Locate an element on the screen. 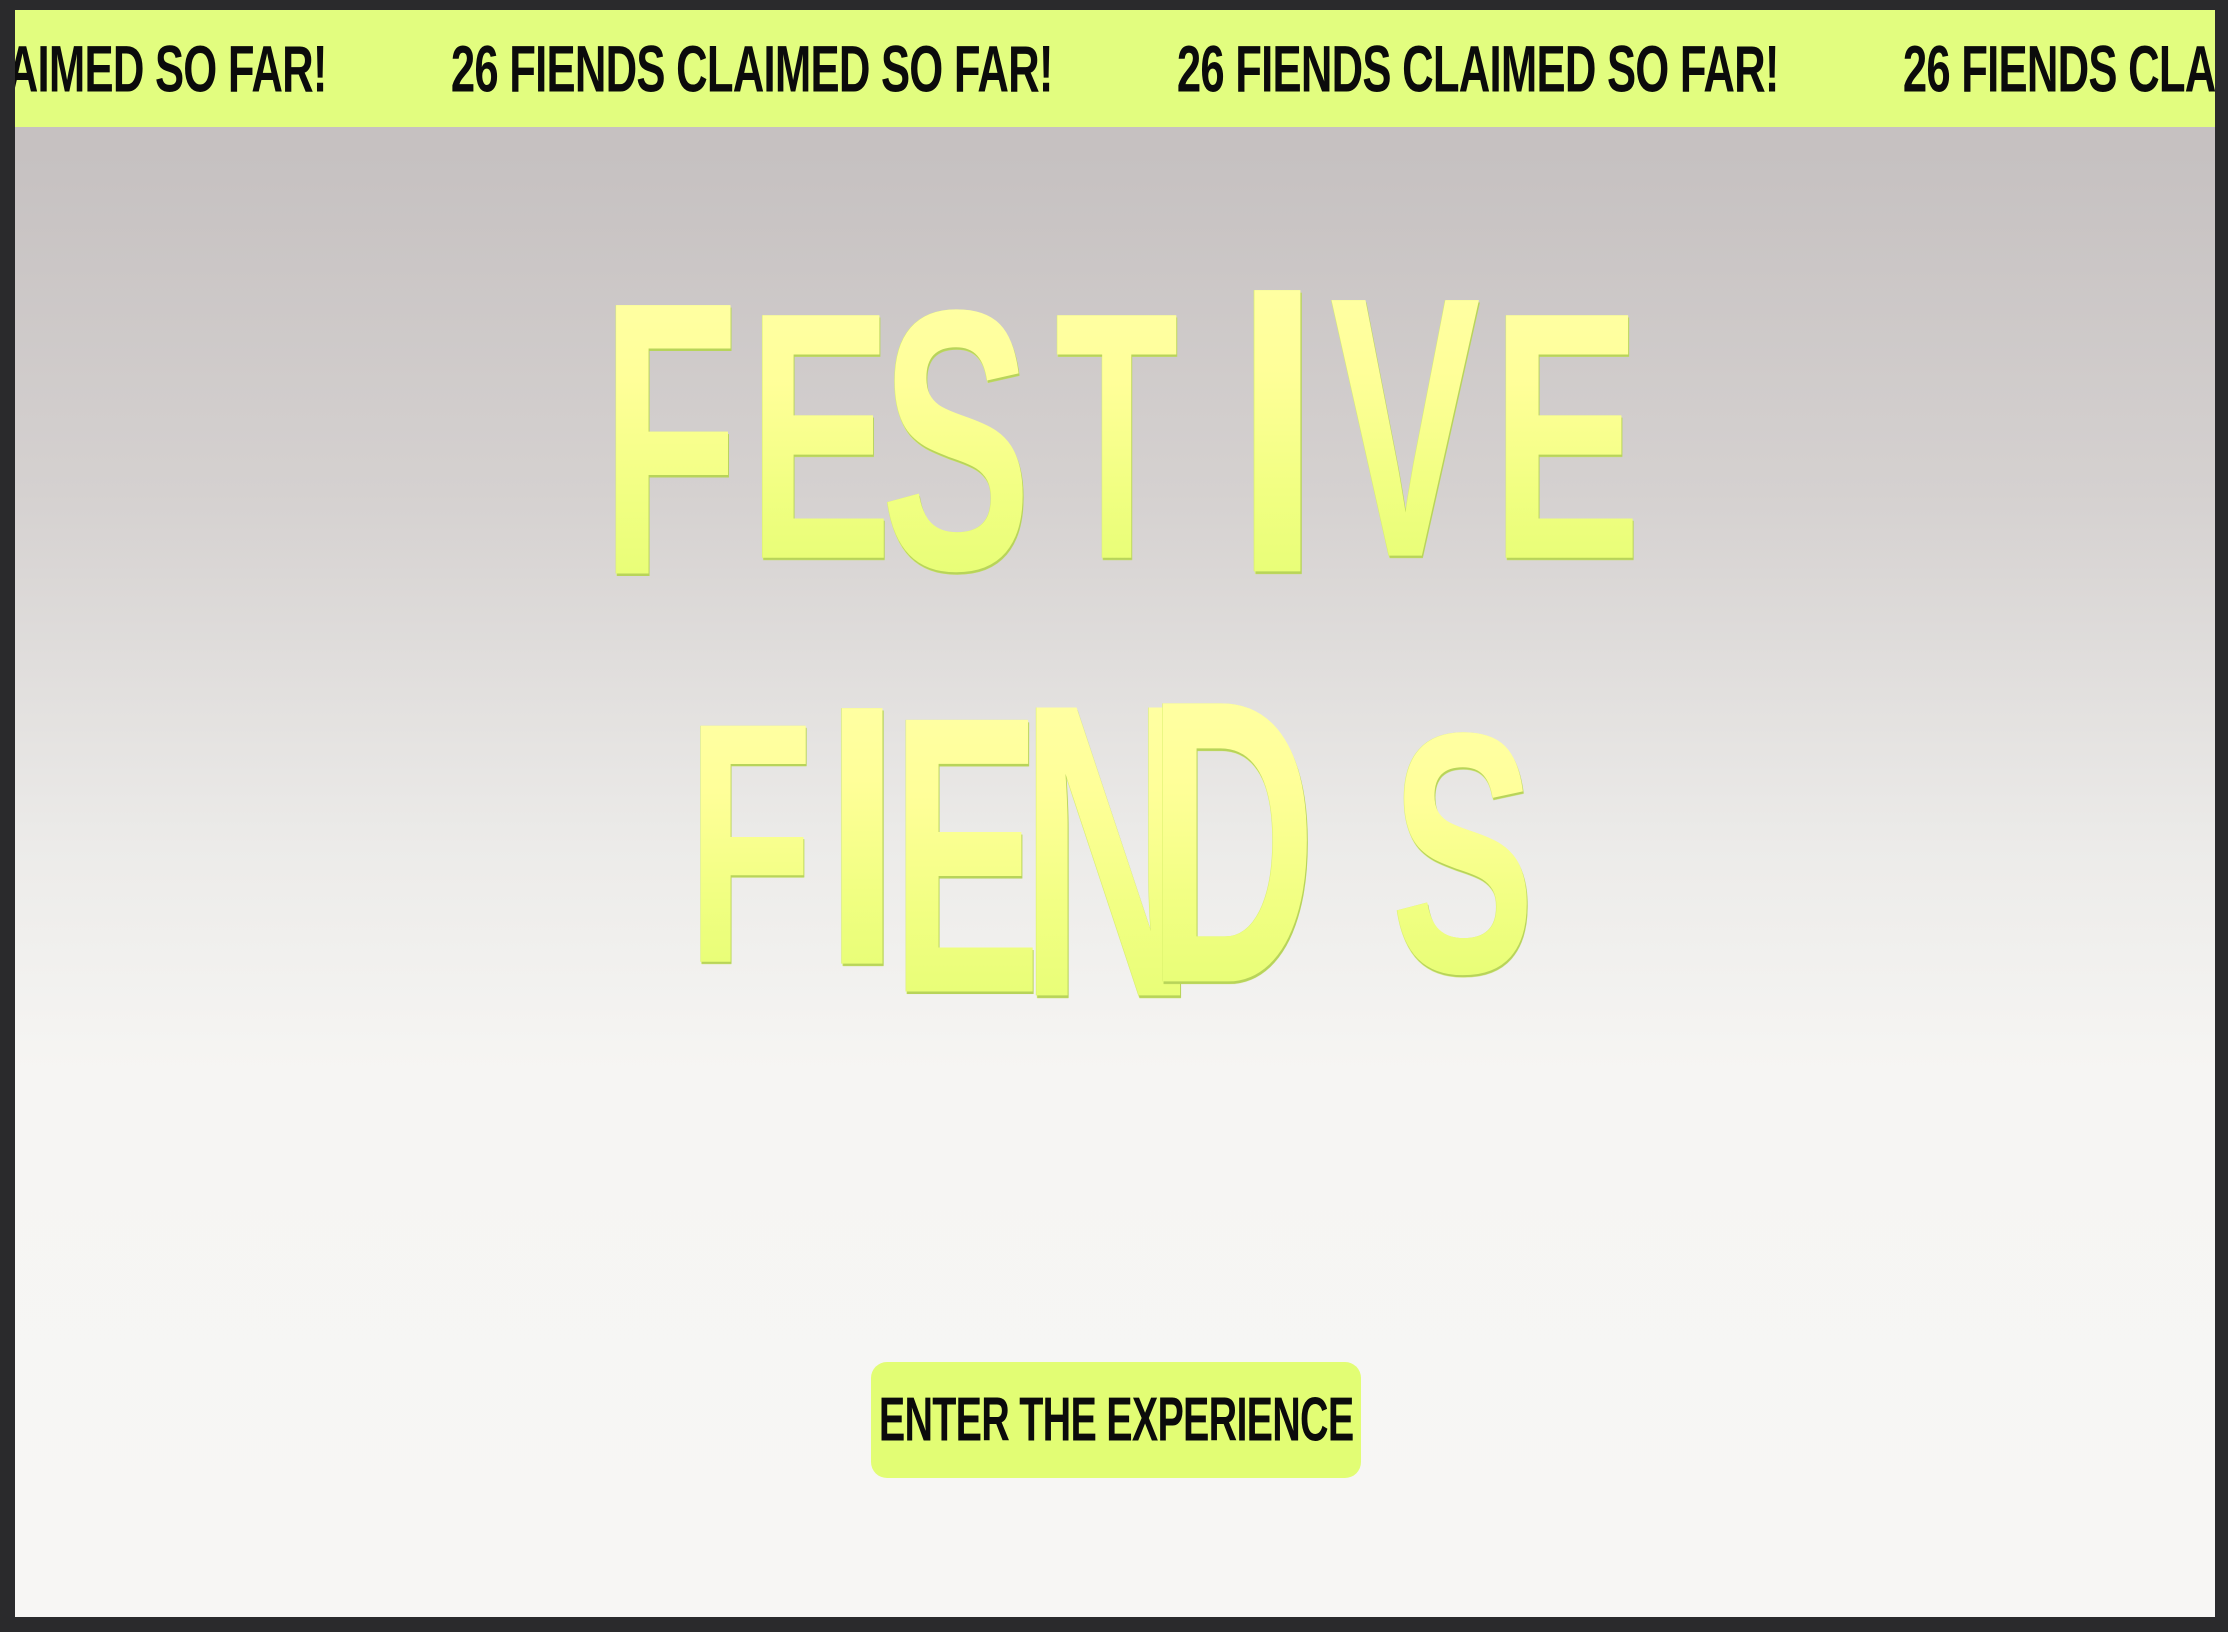 This screenshot has width=2228, height=1632. enter-experience-label: ENTER THE EXPERIENCE is located at coordinates (1116, 1420).